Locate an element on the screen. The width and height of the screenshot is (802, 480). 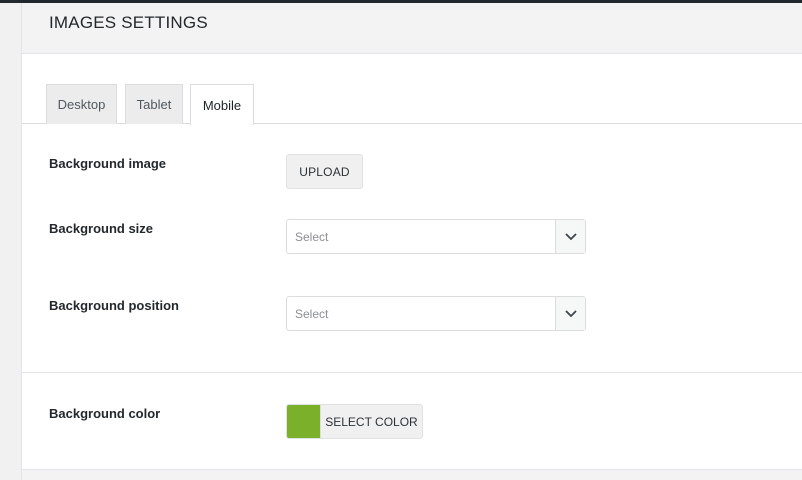
panel-header: IMAGES SETTINGS is located at coordinates (412, 28).